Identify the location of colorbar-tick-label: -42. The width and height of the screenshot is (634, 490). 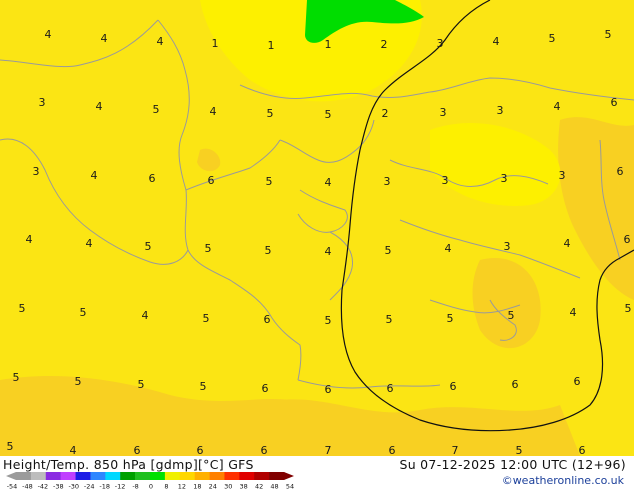
(43, 486).